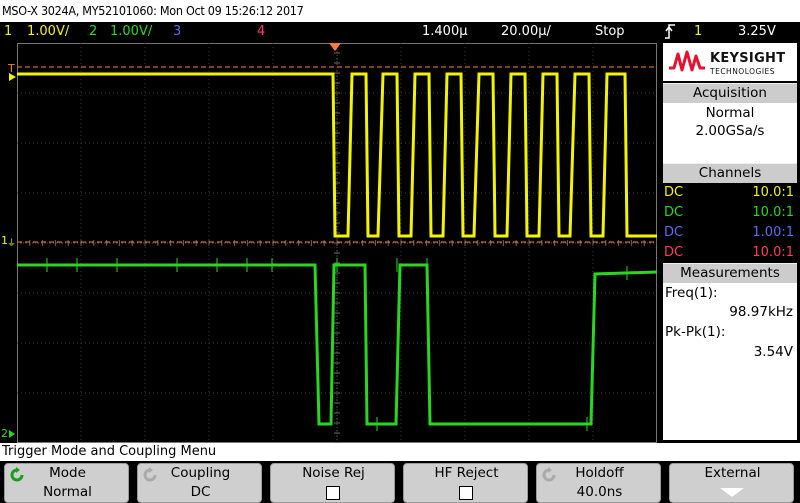 Image resolution: width=800 pixels, height=503 pixels. What do you see at coordinates (748, 58) in the screenshot?
I see `logo-brand: KEYSIGHT` at bounding box center [748, 58].